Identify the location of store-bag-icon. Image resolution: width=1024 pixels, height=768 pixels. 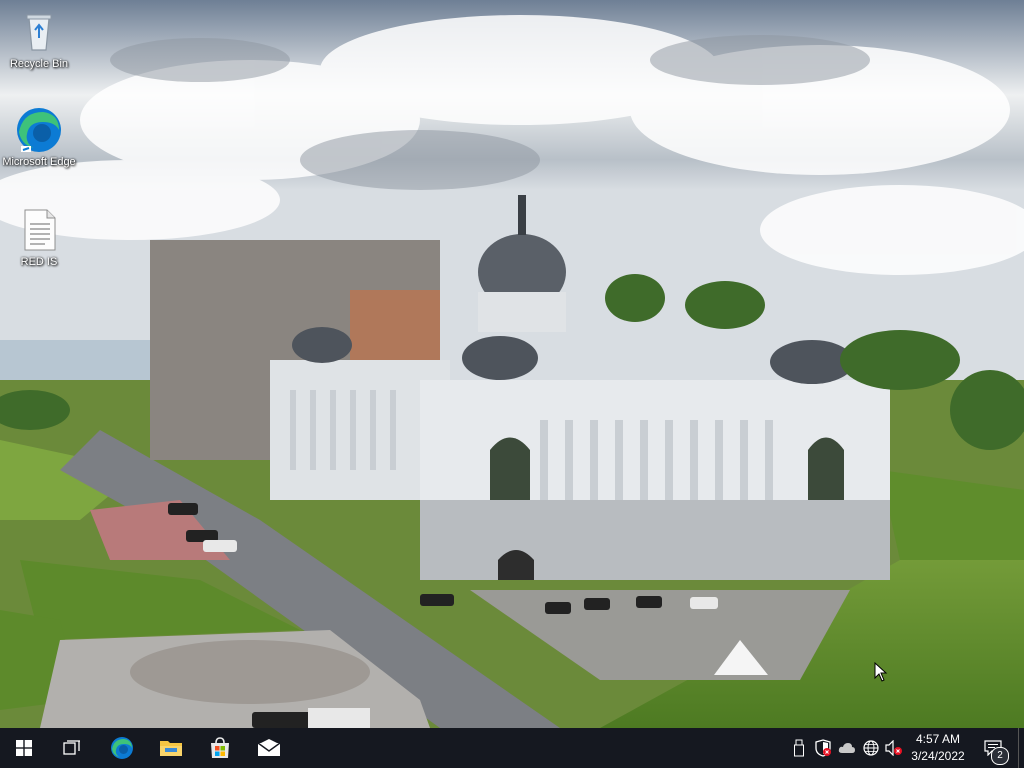
(220, 747).